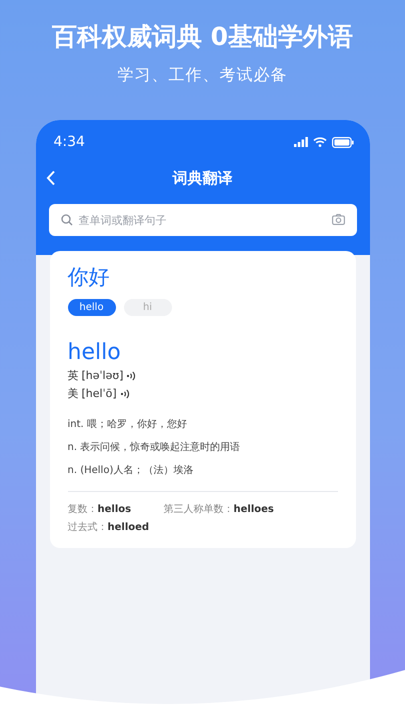 The image size is (405, 720). I want to click on camera-icon, so click(338, 219).